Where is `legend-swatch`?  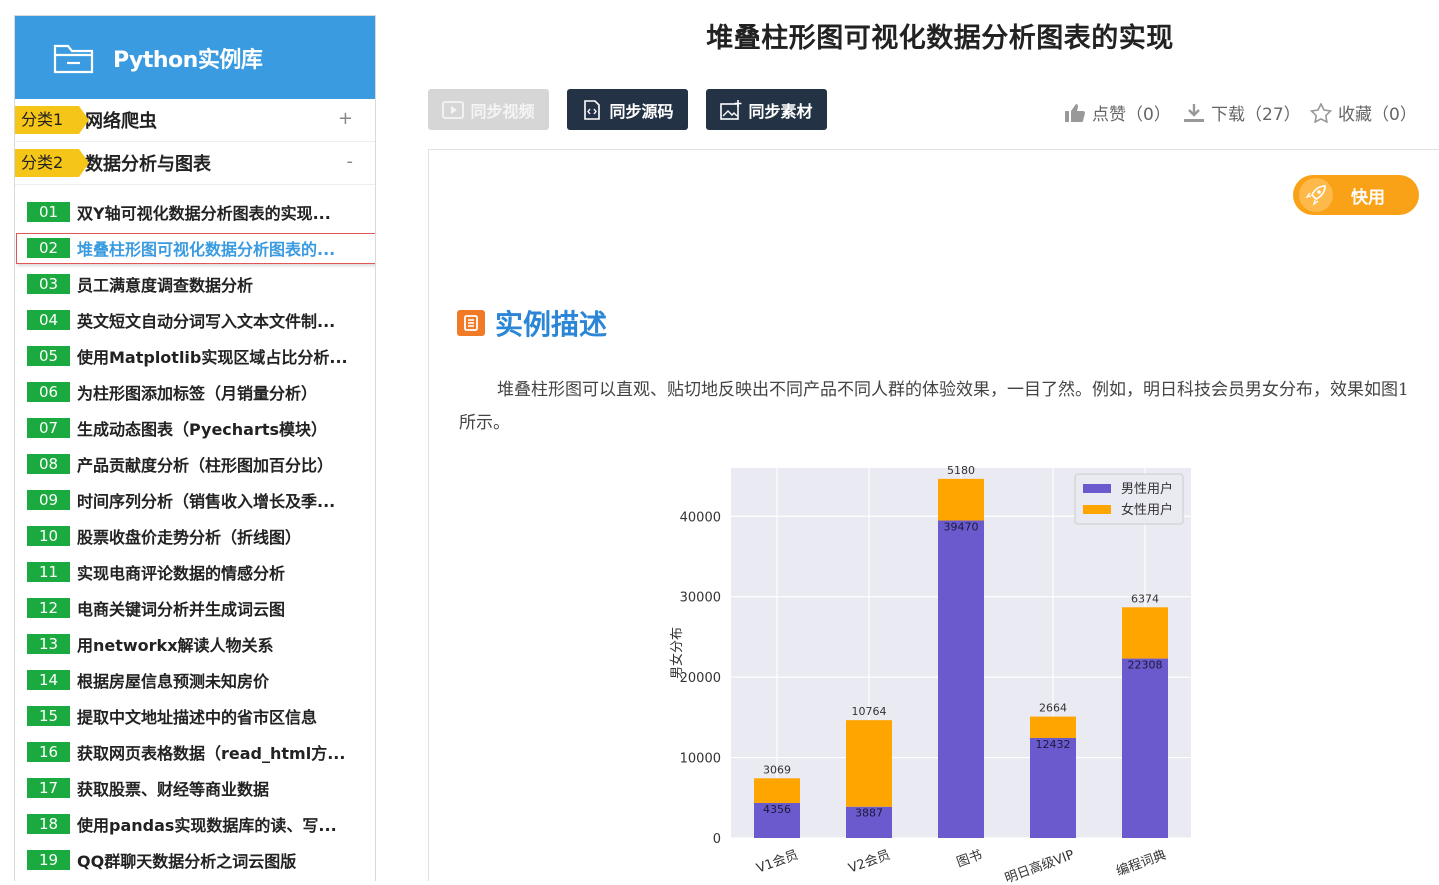
legend-swatch is located at coordinates (1097, 488).